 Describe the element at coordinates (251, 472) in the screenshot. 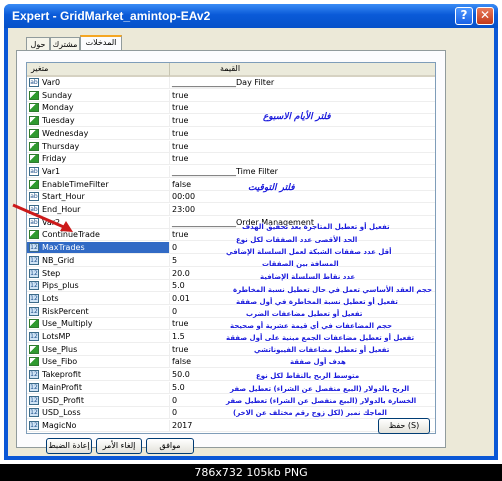

I see `image-caption: 786x732 105kb PNG` at that location.